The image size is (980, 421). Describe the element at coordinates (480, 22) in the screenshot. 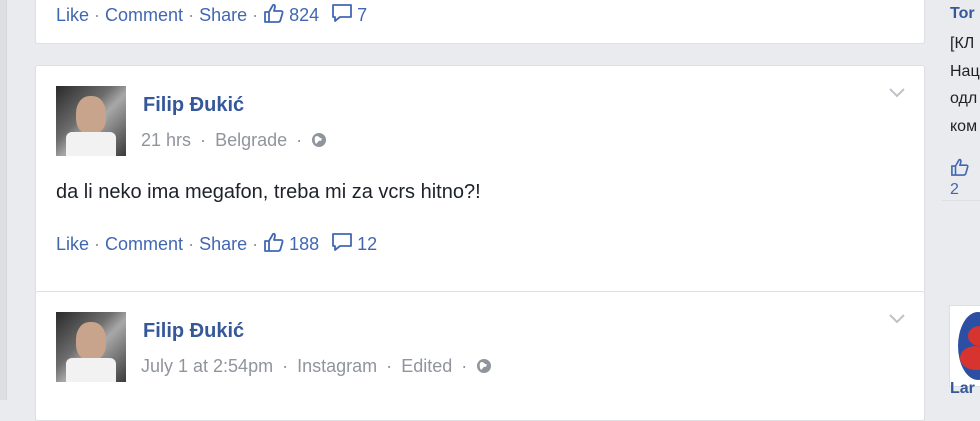

I see `post-card-previous: Like · Comment · Share · 824 7` at that location.